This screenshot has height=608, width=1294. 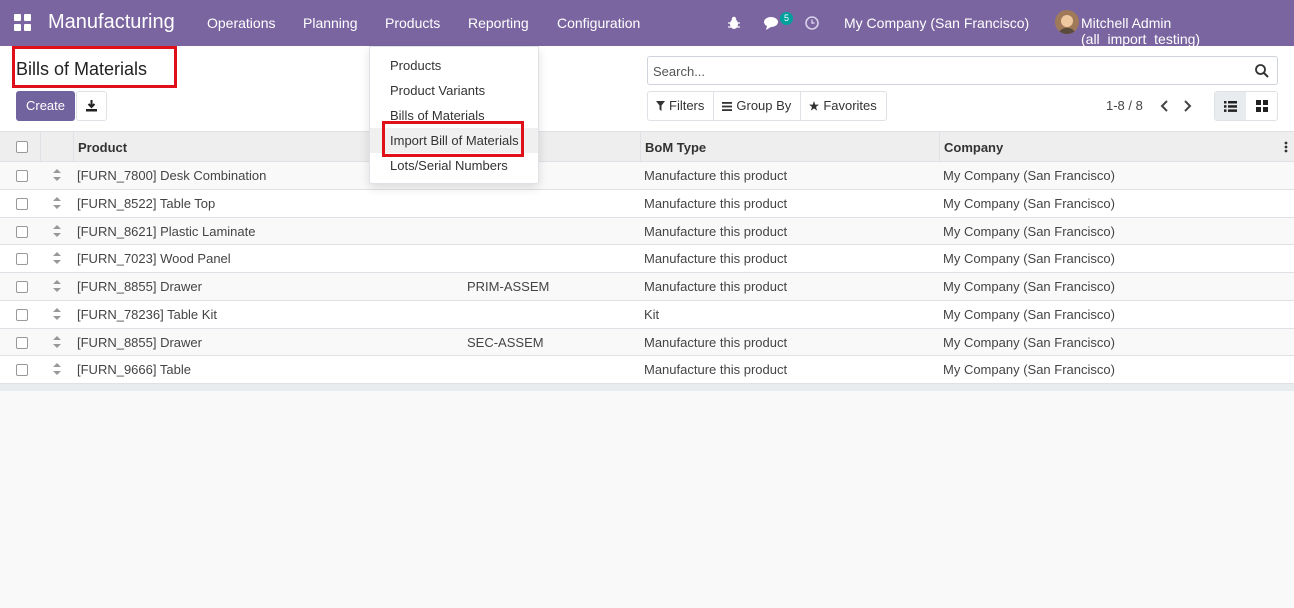 What do you see at coordinates (652, 314) in the screenshot?
I see `cell-bom-type: Kit` at bounding box center [652, 314].